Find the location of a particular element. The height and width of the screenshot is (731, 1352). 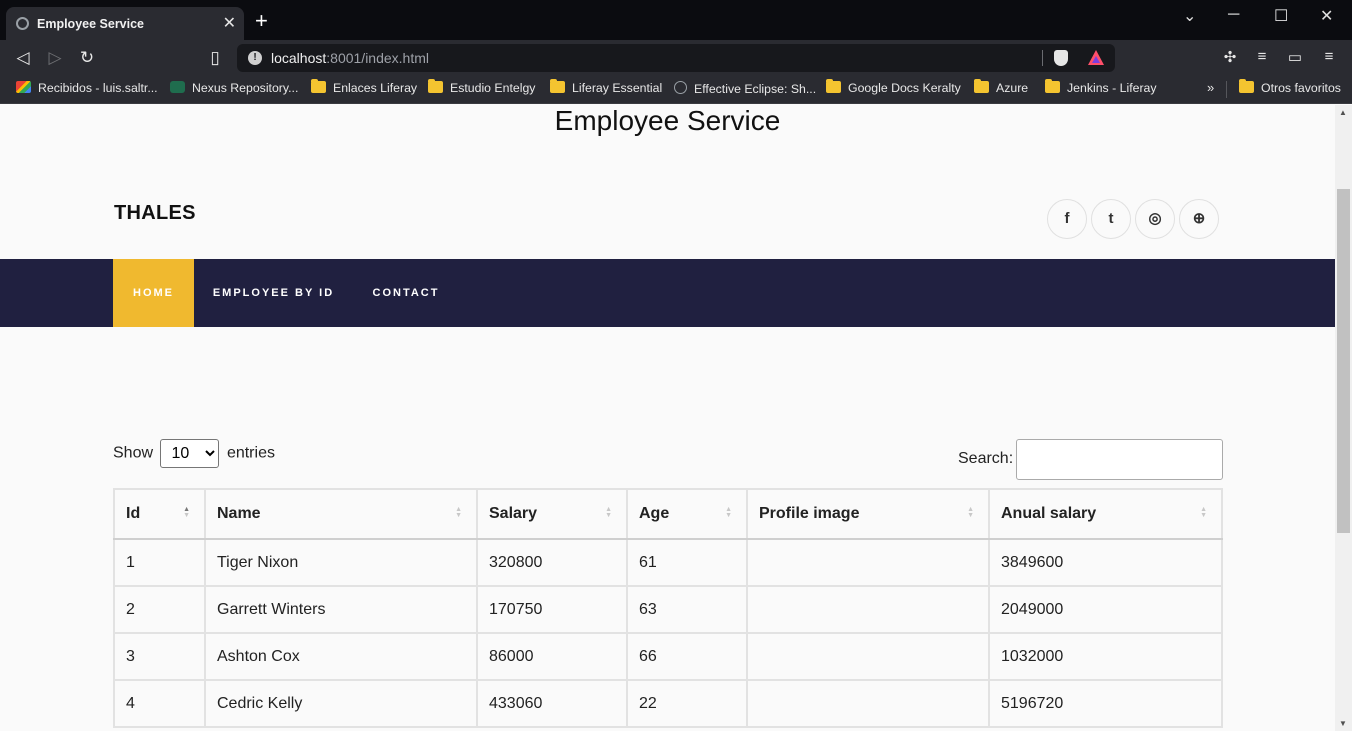

tab-title: Employee Service is located at coordinates (91, 24).